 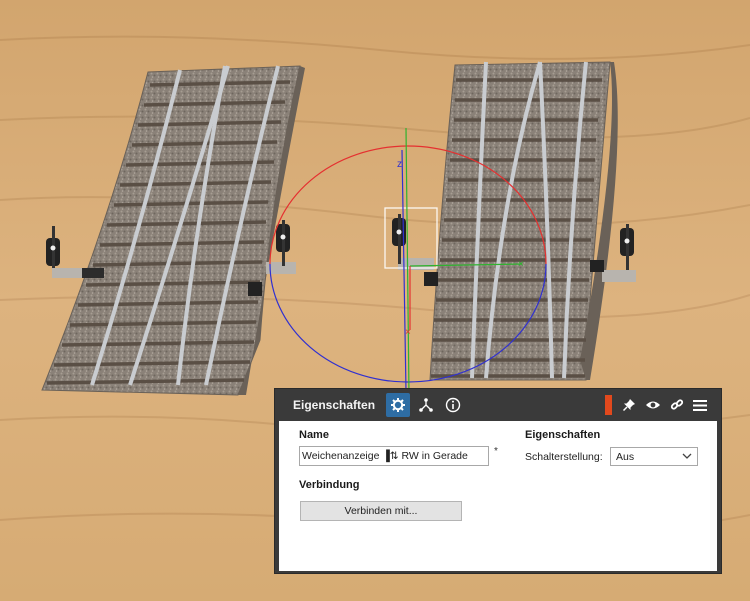 What do you see at coordinates (496, 451) in the screenshot?
I see `required-mark: *` at bounding box center [496, 451].